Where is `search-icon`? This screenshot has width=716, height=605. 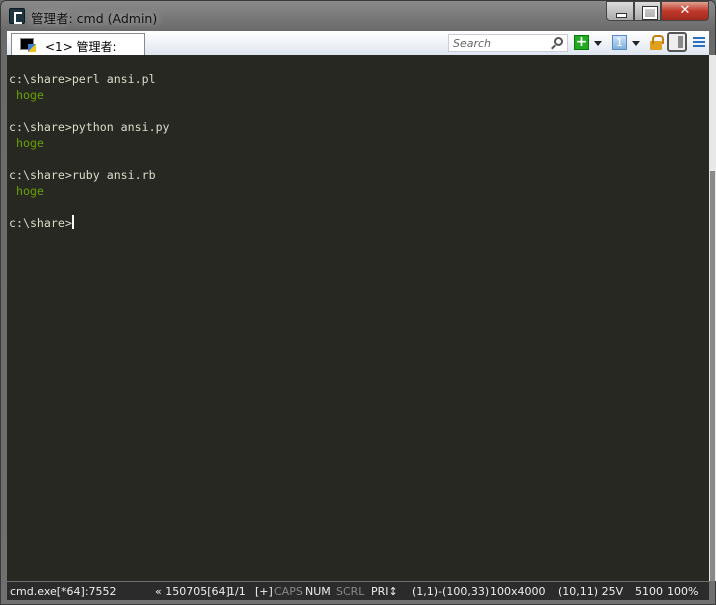 search-icon is located at coordinates (558, 41).